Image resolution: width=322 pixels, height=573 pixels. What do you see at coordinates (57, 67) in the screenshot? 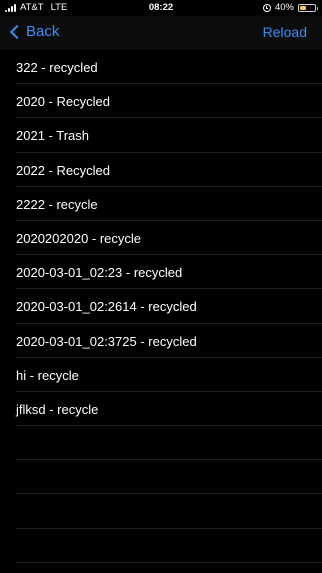
I see `list-item-label: 322 - recycled` at bounding box center [57, 67].